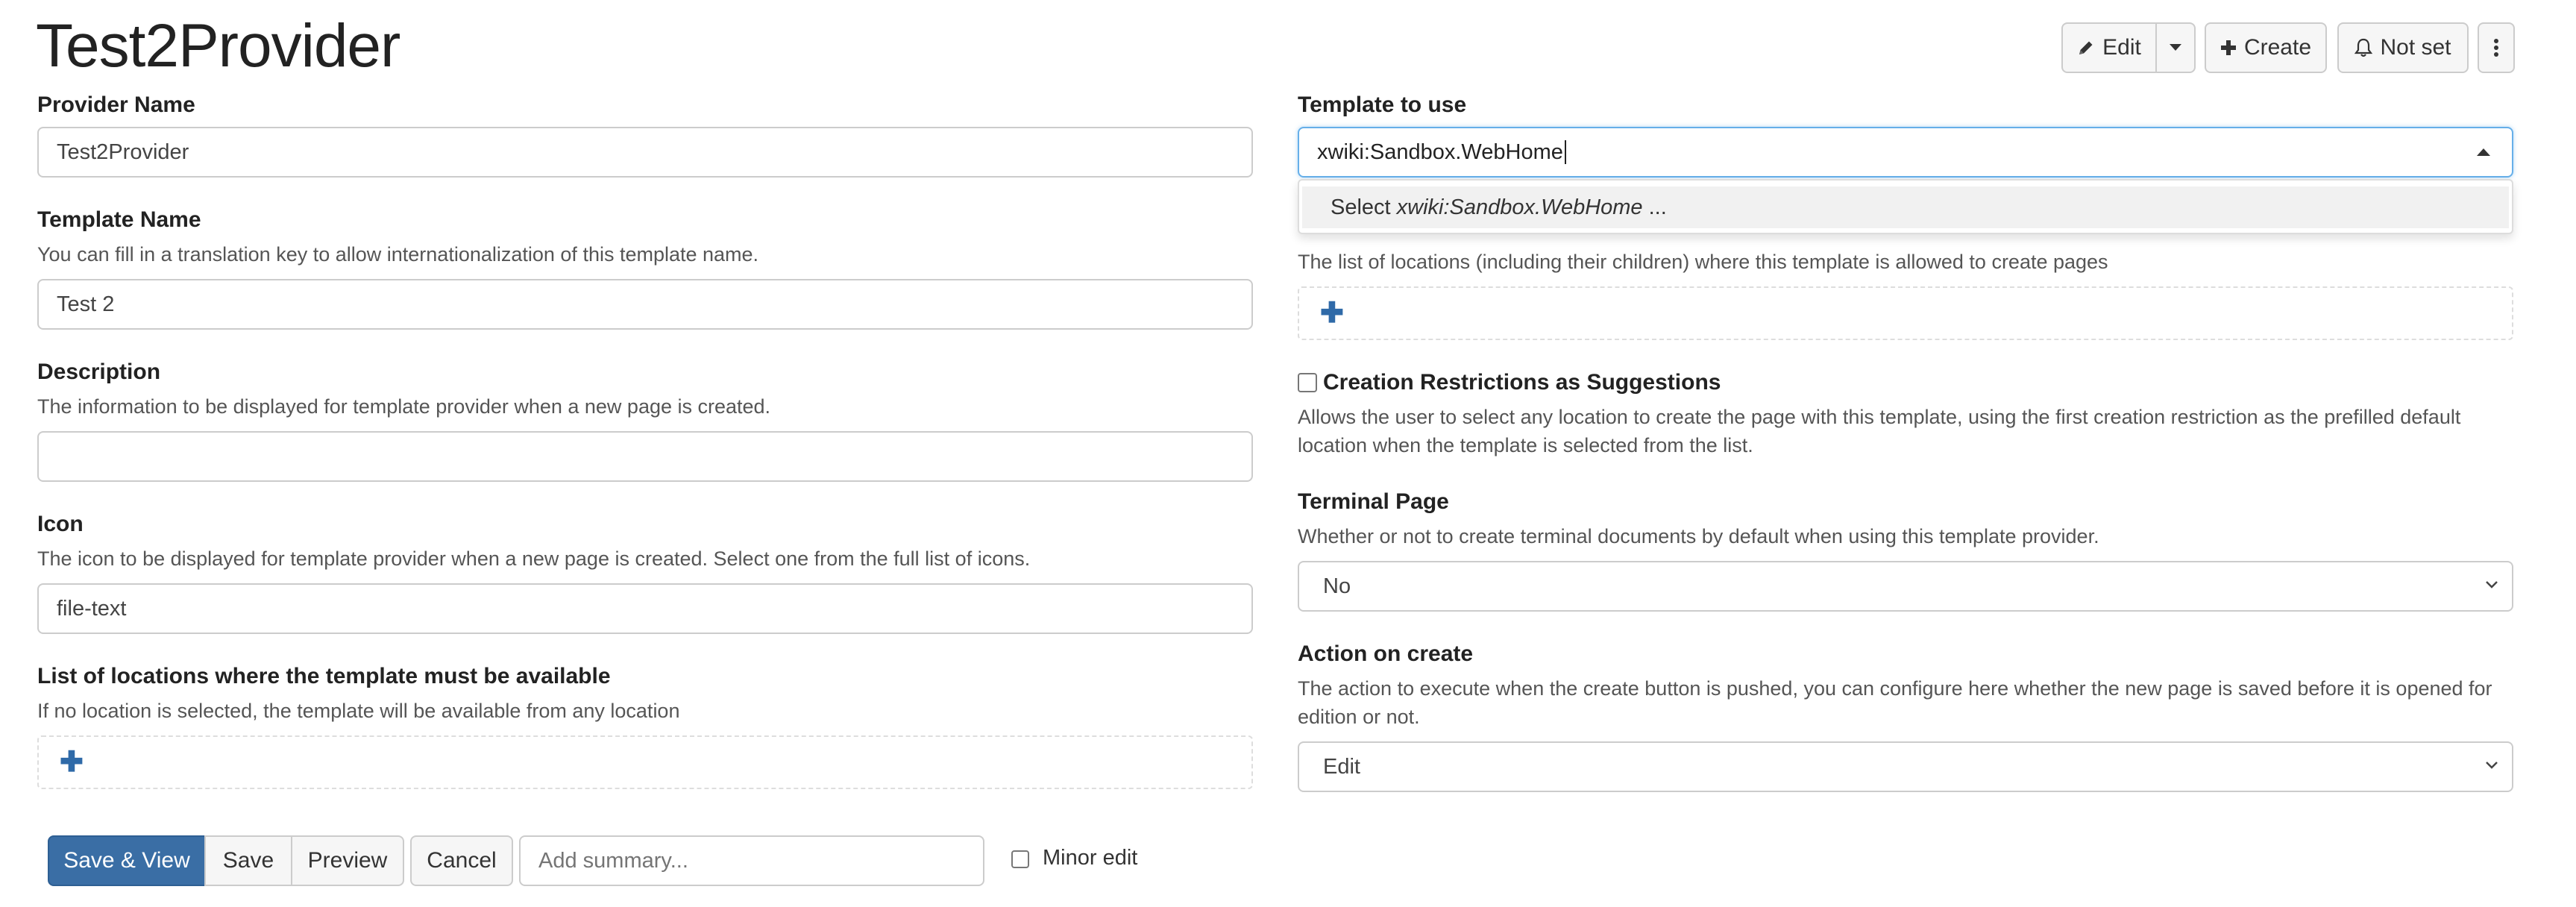  I want to click on edit-options-toggle, so click(2176, 47).